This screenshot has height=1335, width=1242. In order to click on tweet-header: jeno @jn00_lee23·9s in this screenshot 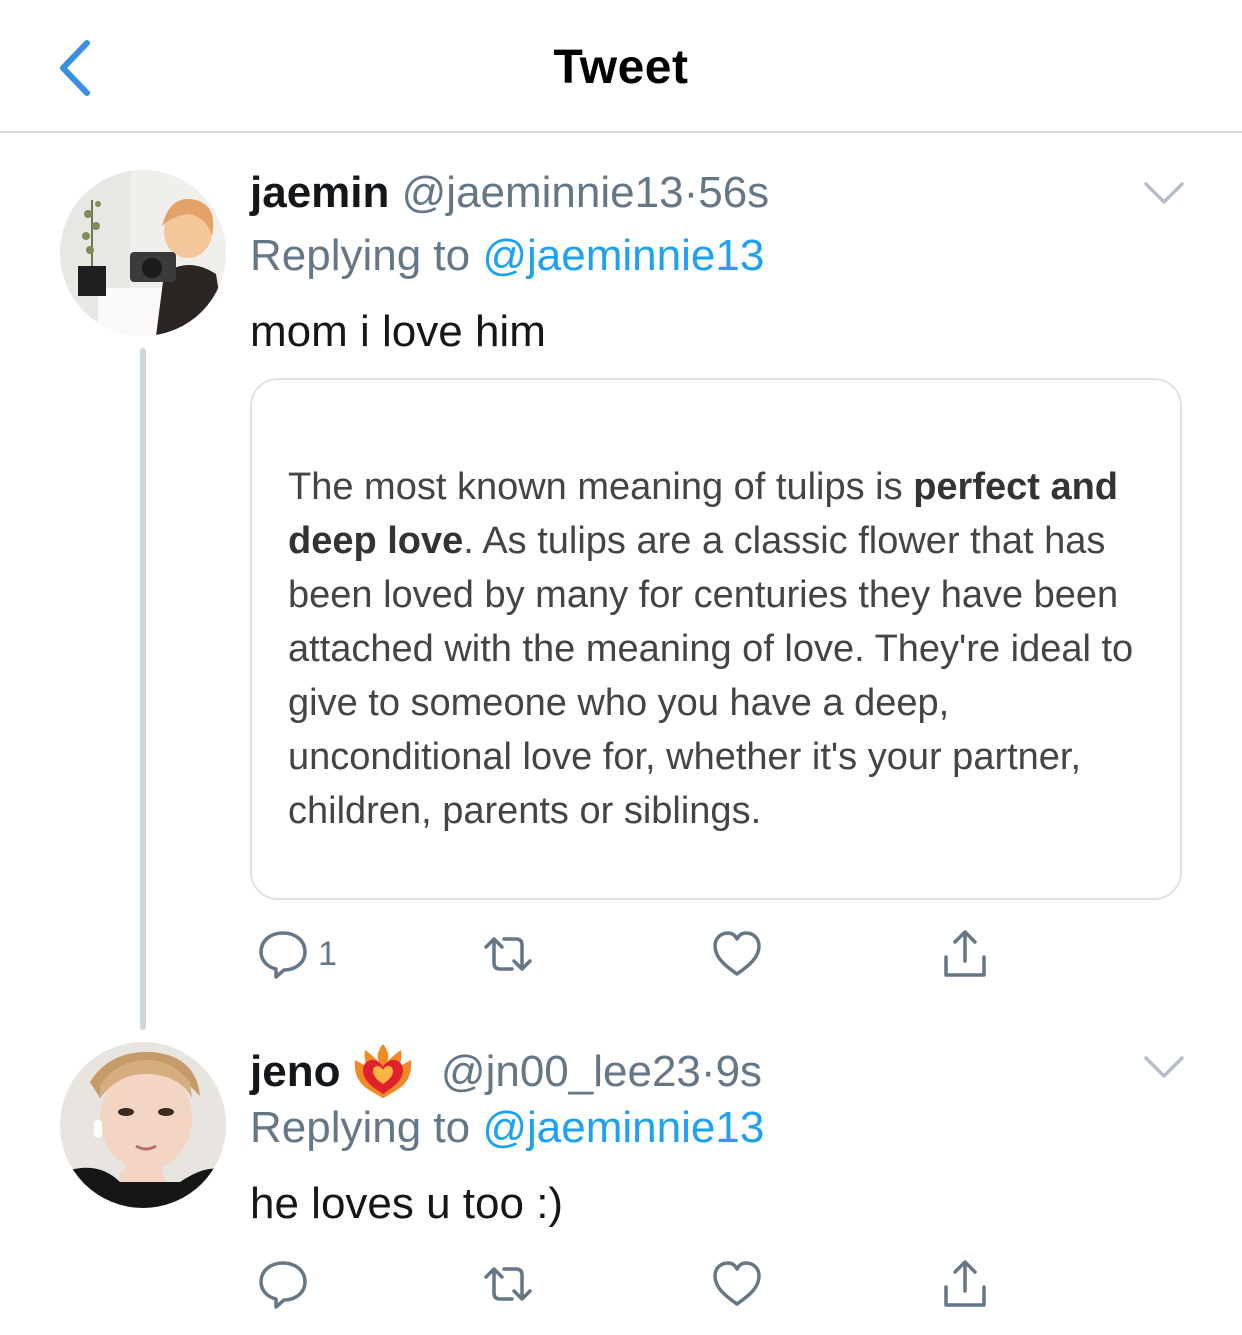, I will do `click(506, 1069)`.